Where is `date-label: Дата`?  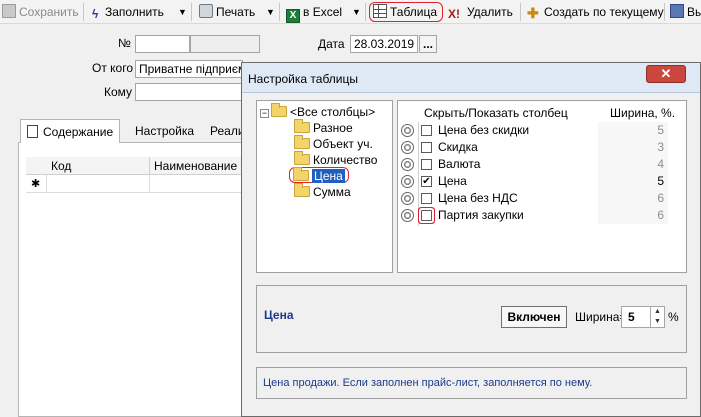
date-label: Дата is located at coordinates (331, 44).